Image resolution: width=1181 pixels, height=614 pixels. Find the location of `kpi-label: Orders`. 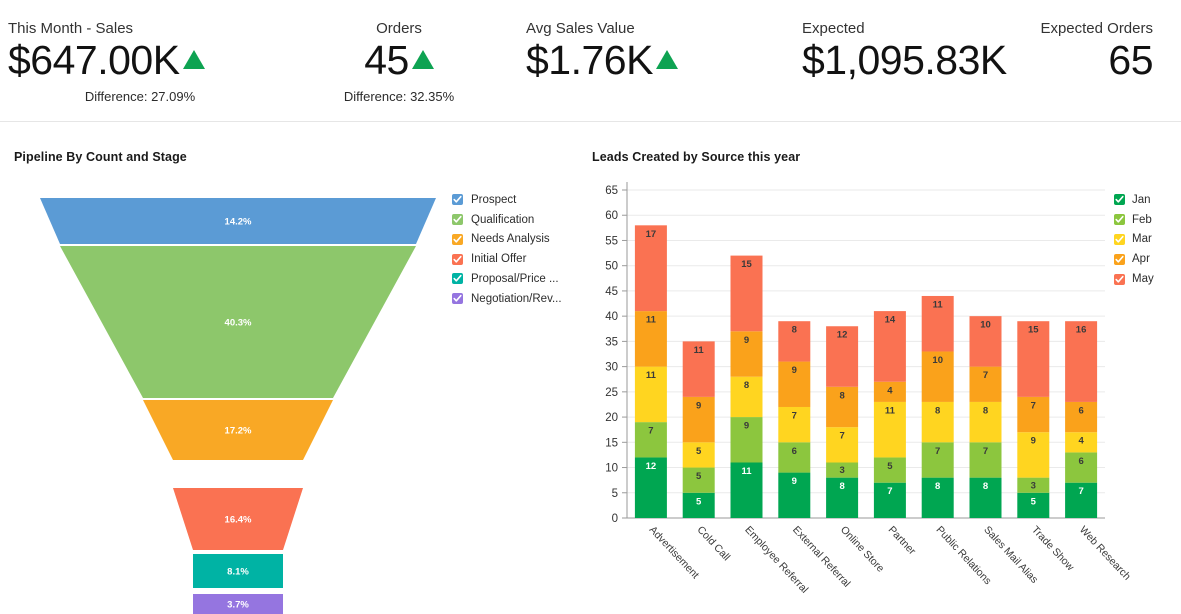

kpi-label: Orders is located at coordinates (399, 28).